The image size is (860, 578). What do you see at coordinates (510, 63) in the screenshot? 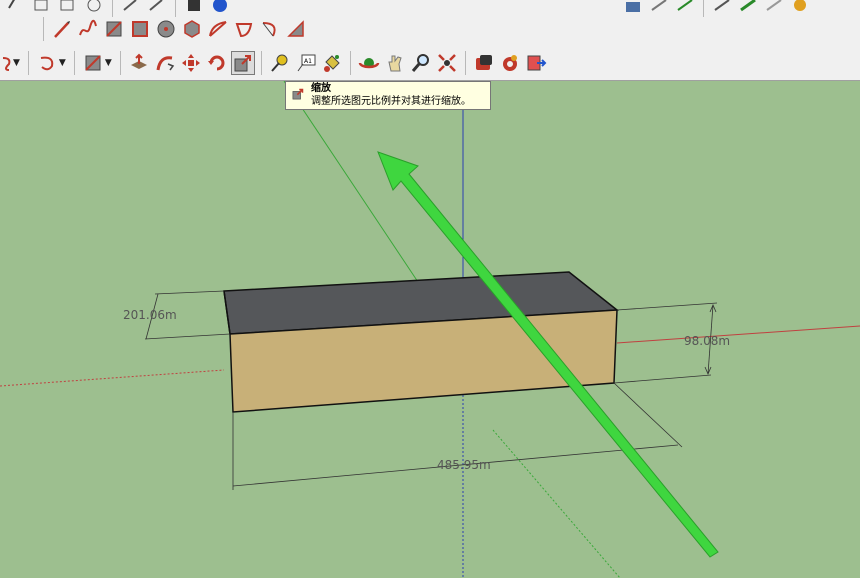
I see `extension-icon` at bounding box center [510, 63].